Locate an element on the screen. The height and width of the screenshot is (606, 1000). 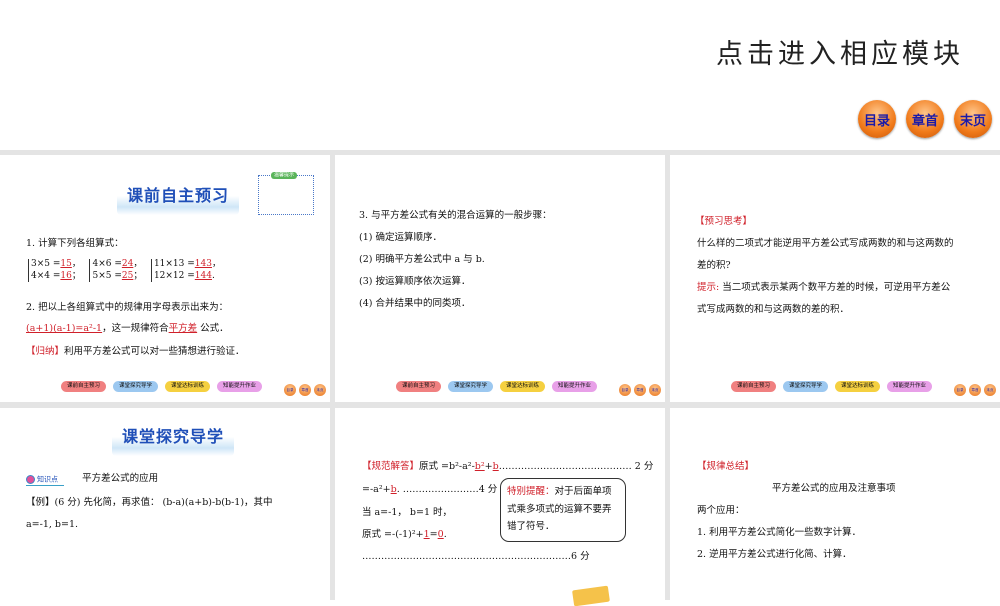
question-2: 2. 把以上各组算式中的规律用字母表示出来为： is located at coordinates (127, 307).